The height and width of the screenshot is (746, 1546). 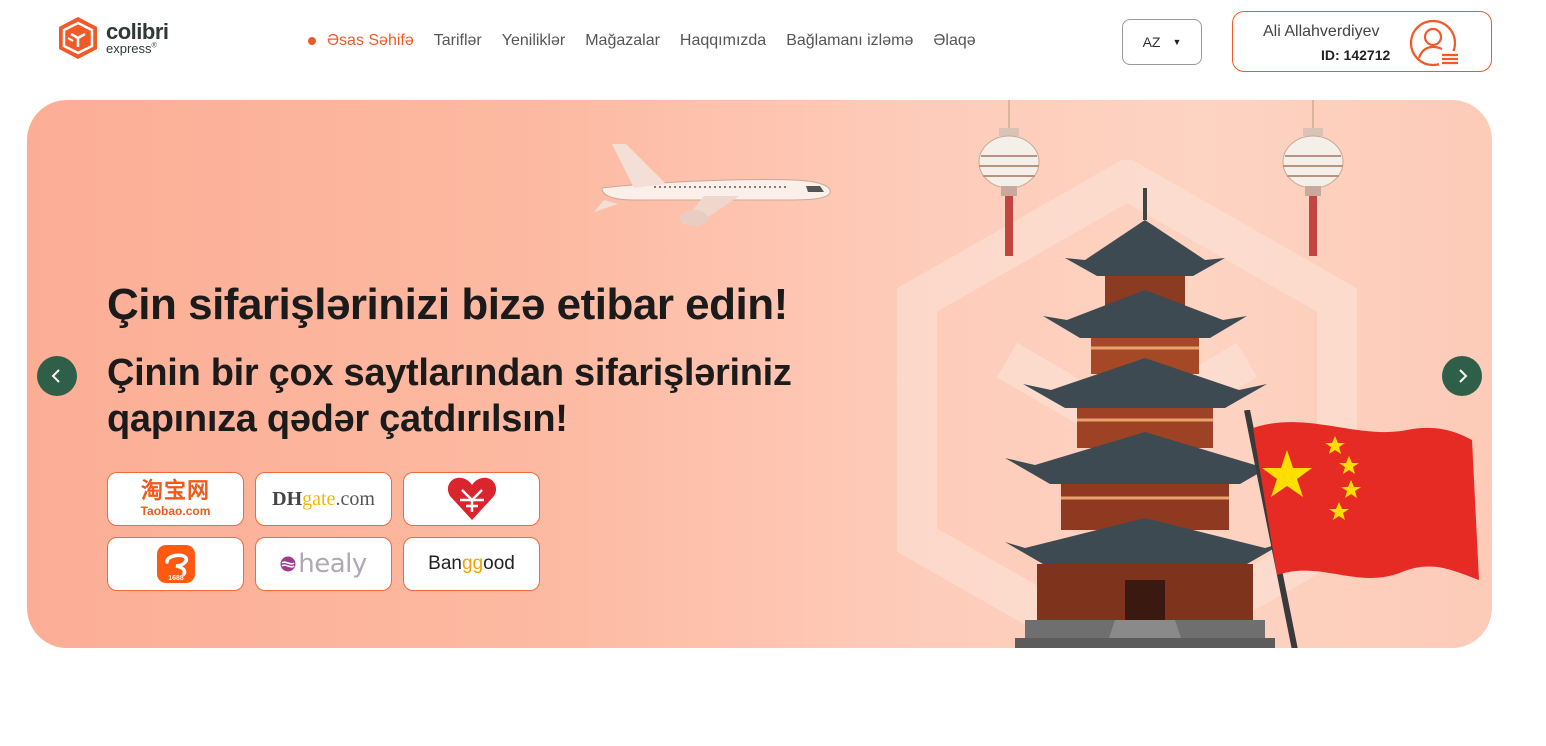 I want to click on language-select: AZ ▼, so click(x=1162, y=42).